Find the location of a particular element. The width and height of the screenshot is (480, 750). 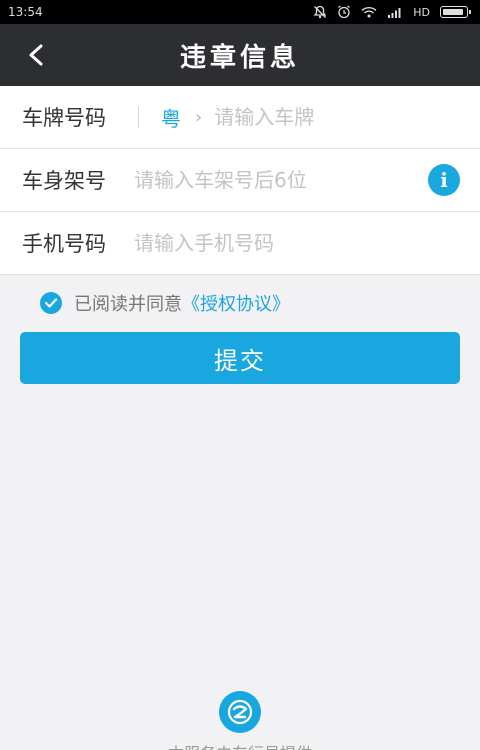

back-button is located at coordinates (36, 55).